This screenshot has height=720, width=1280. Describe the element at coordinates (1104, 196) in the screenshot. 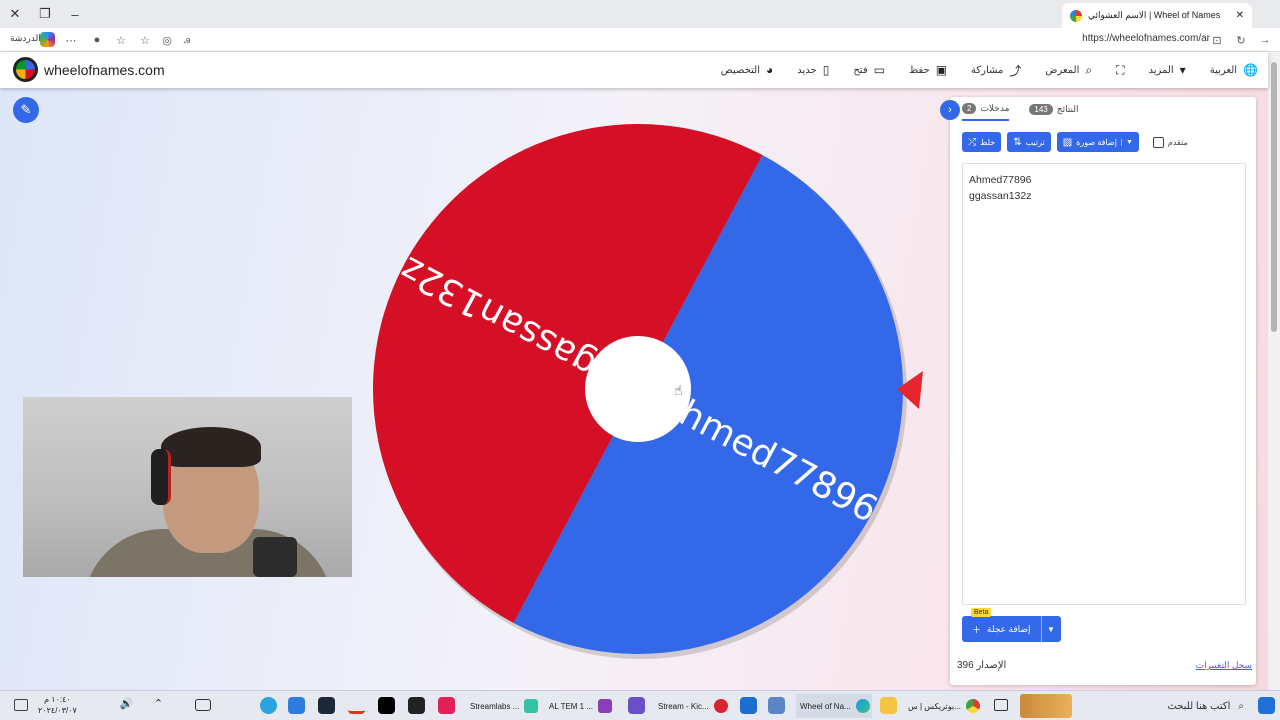

I see `entry-line: ggassan132z` at that location.